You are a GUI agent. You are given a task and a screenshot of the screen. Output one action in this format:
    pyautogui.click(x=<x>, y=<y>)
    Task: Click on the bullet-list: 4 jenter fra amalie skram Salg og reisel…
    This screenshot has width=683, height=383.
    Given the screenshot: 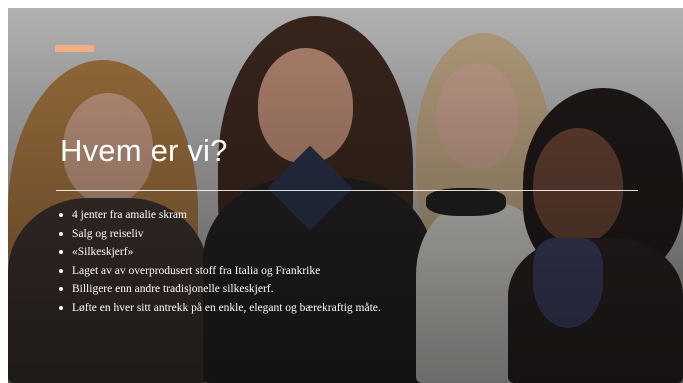 What is the action you would take?
    pyautogui.click(x=219, y=262)
    